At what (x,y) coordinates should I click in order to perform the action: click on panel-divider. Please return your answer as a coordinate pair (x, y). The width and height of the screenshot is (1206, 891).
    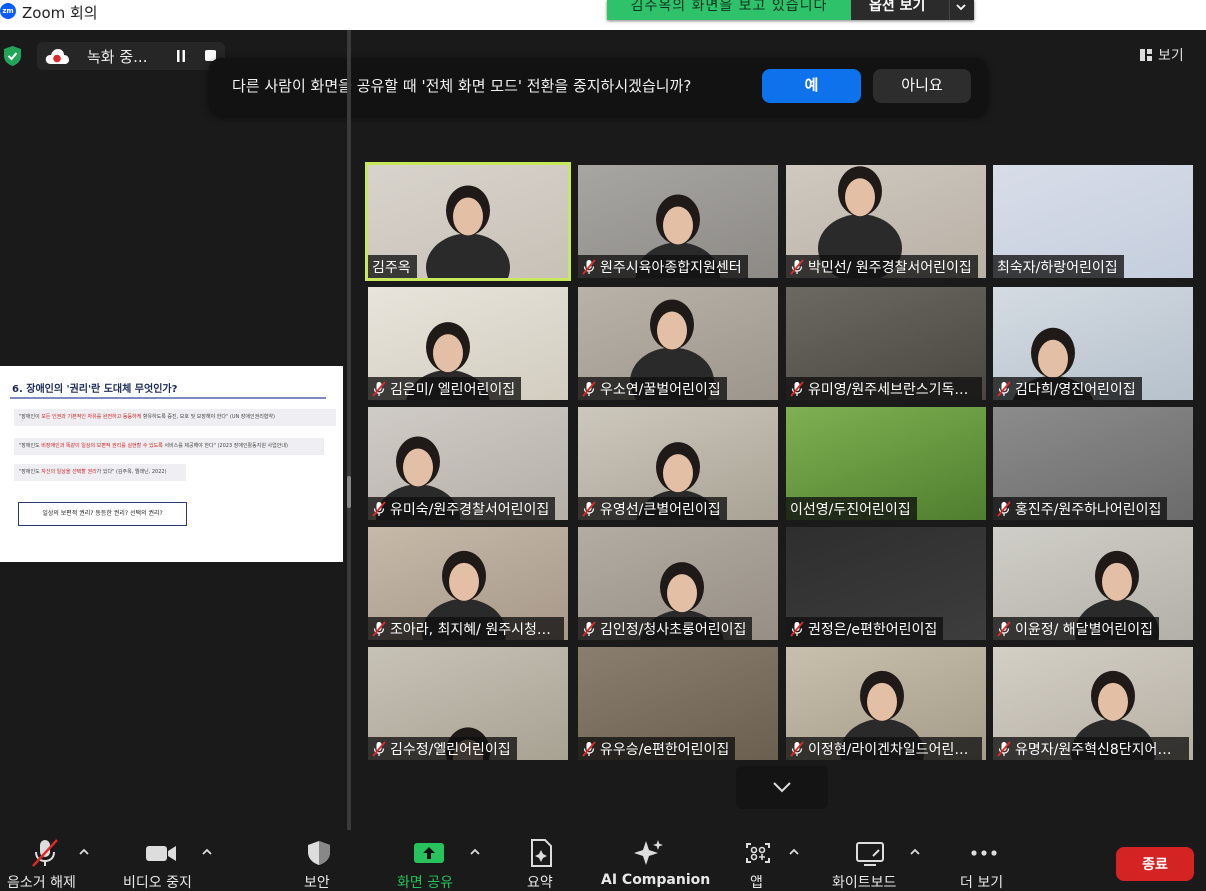
    Looking at the image, I should click on (349, 430).